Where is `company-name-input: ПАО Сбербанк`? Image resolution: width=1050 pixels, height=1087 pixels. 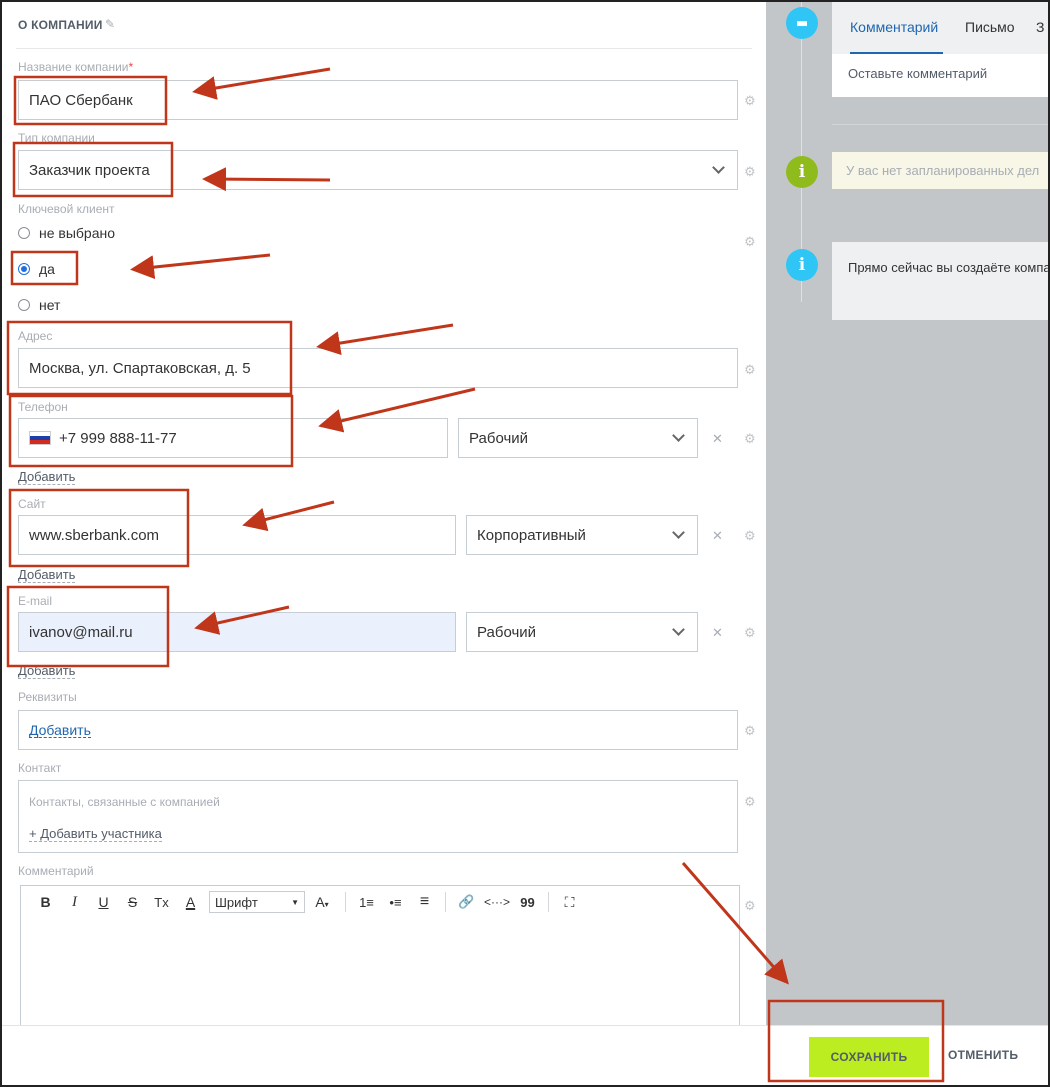
company-name-input: ПАО Сбербанк is located at coordinates (378, 100).